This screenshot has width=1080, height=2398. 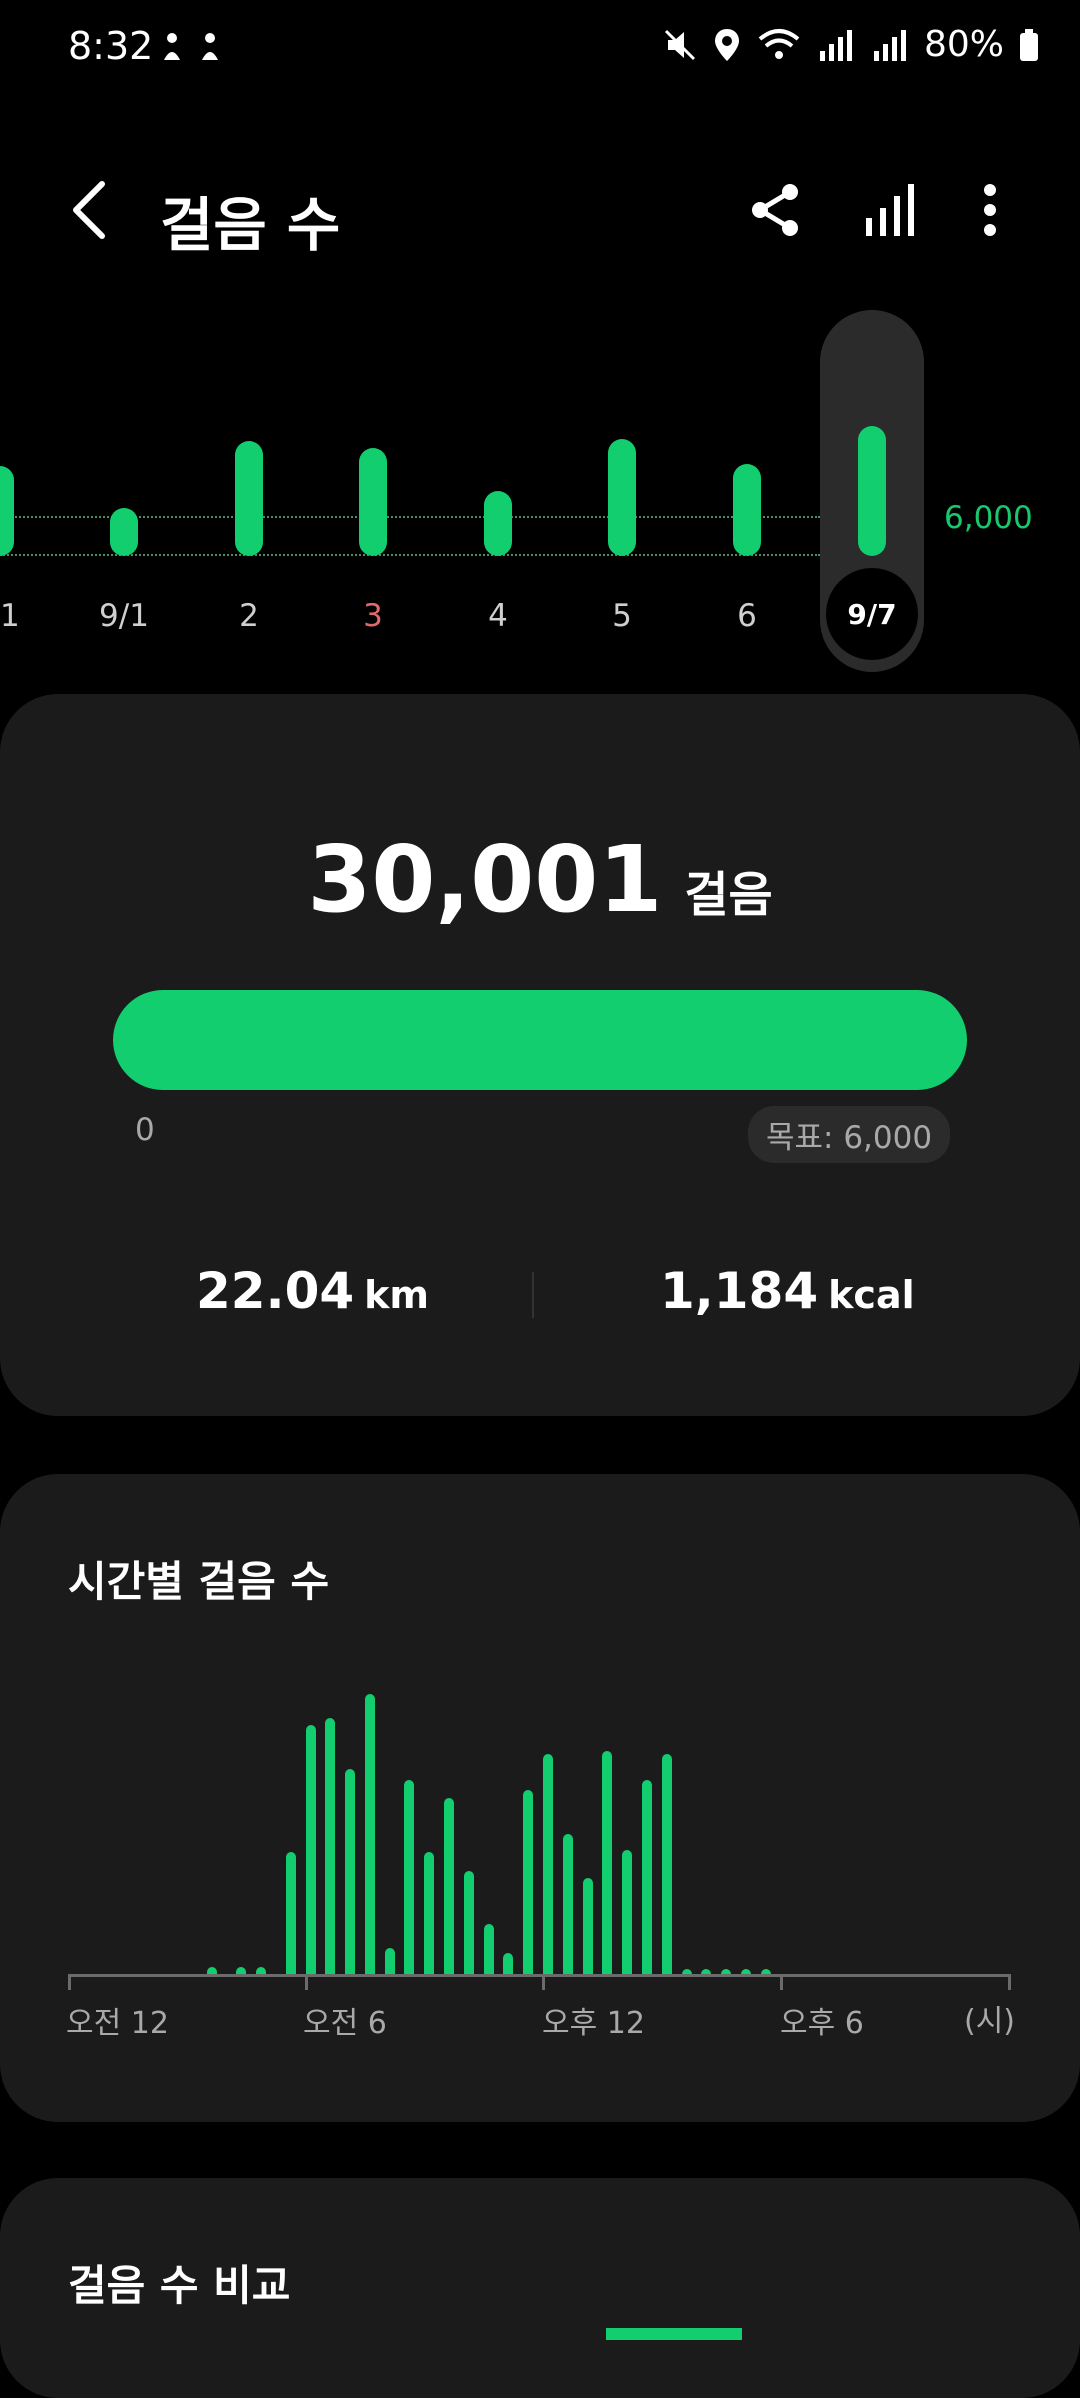 I want to click on goal-progress-bar, so click(x=540, y=1040).